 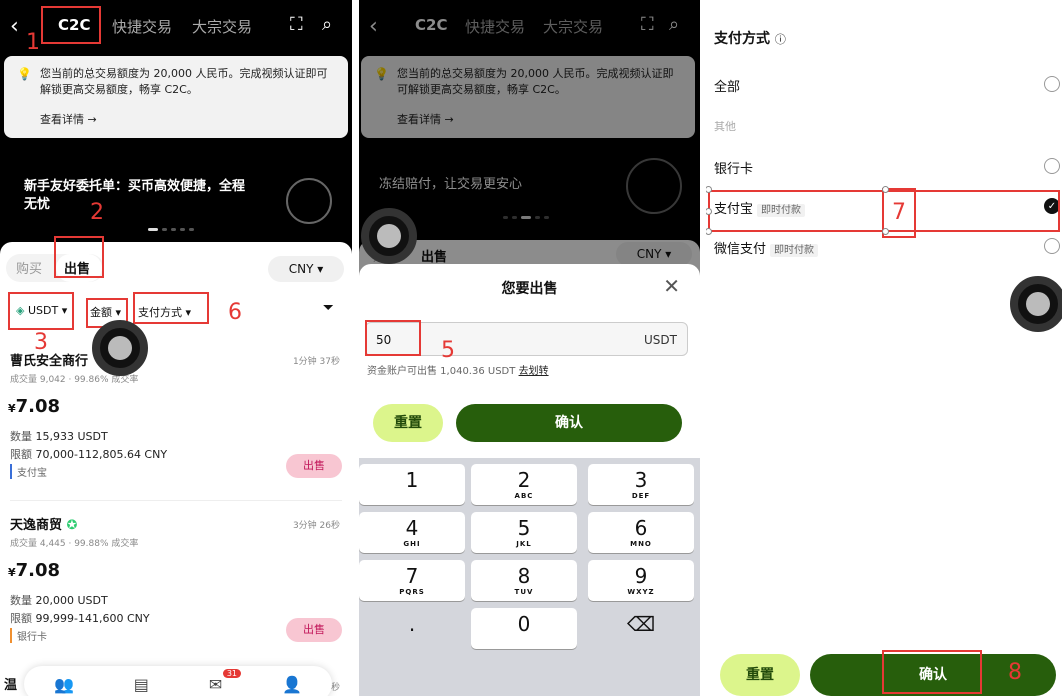 I want to click on tab-buy: 购买, so click(x=29, y=267).